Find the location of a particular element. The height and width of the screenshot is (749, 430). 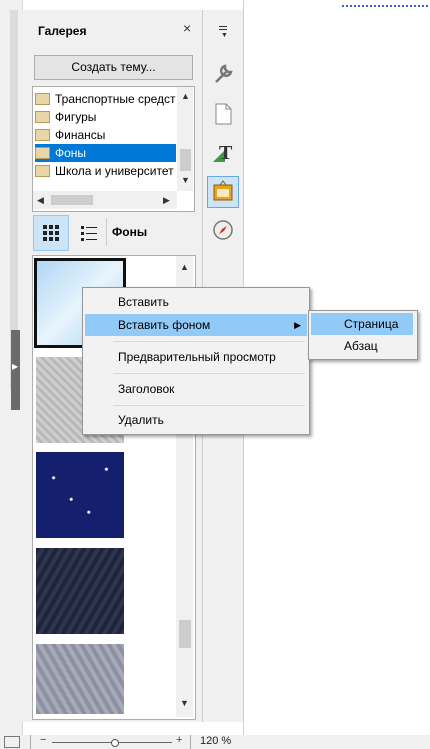

zoom-in-button: + is located at coordinates (179, 740).